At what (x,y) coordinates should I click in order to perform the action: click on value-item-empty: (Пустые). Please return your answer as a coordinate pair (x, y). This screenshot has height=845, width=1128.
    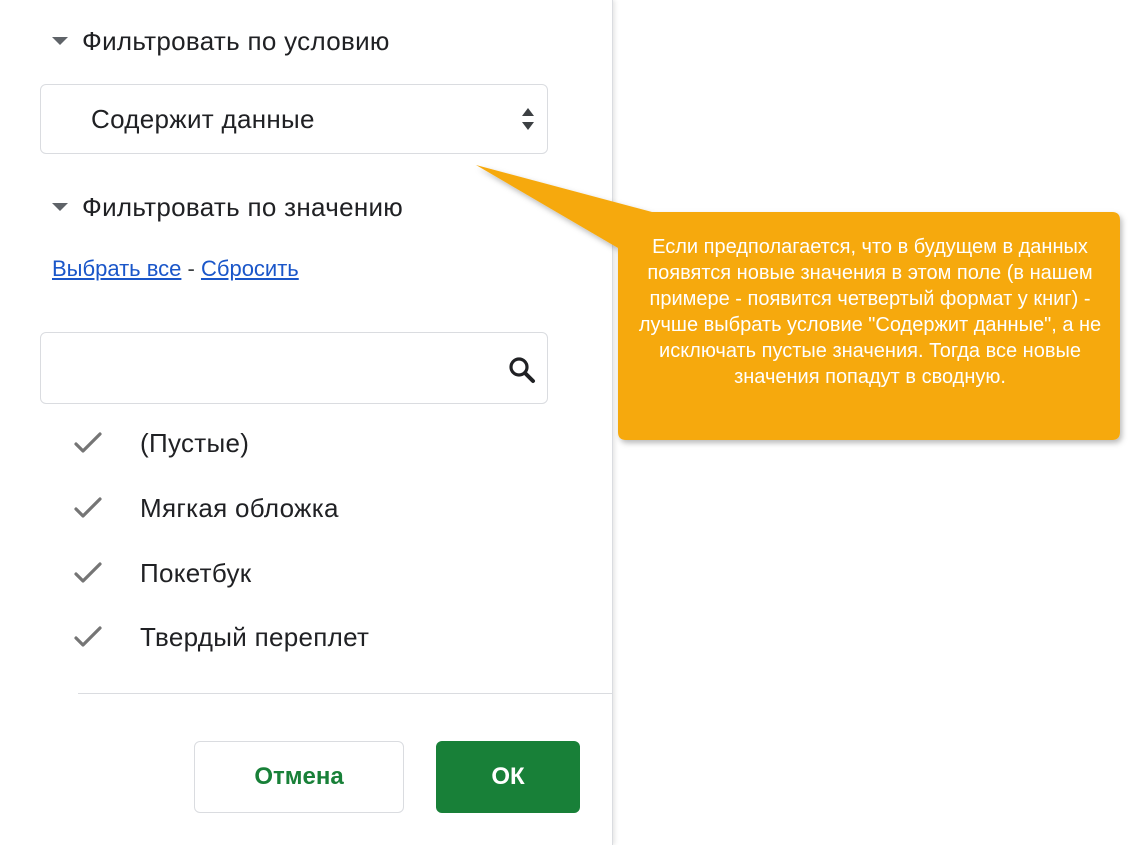
    Looking at the image, I should click on (160, 443).